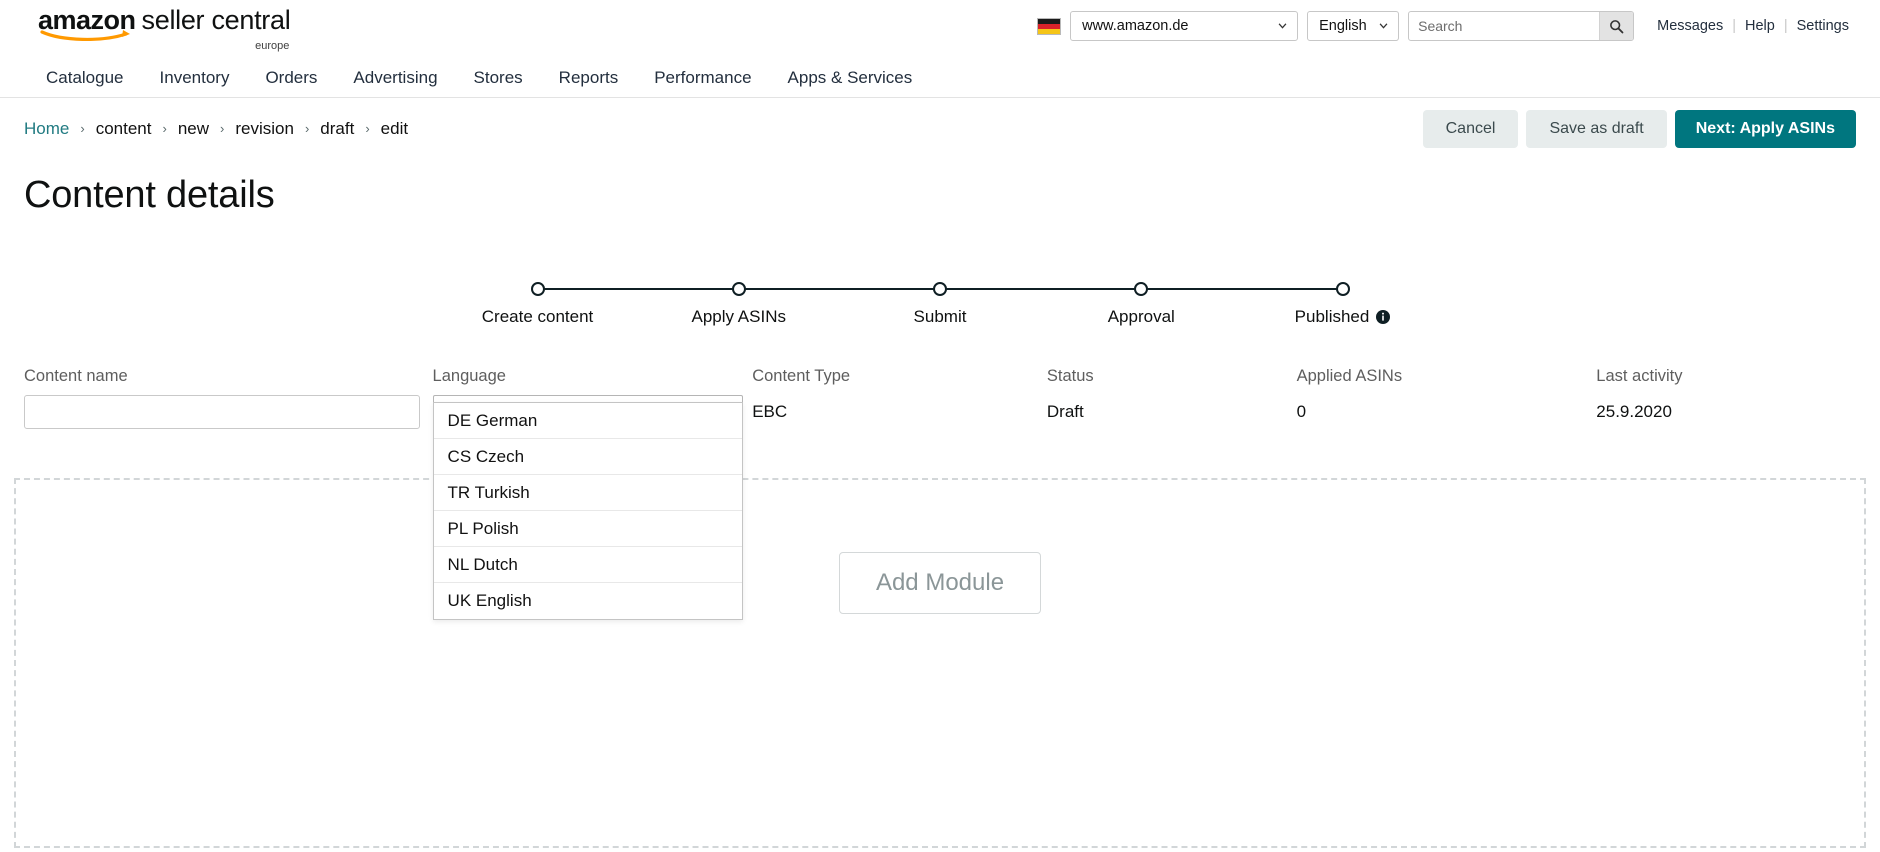  I want to click on content-type-value: EBC, so click(770, 411).